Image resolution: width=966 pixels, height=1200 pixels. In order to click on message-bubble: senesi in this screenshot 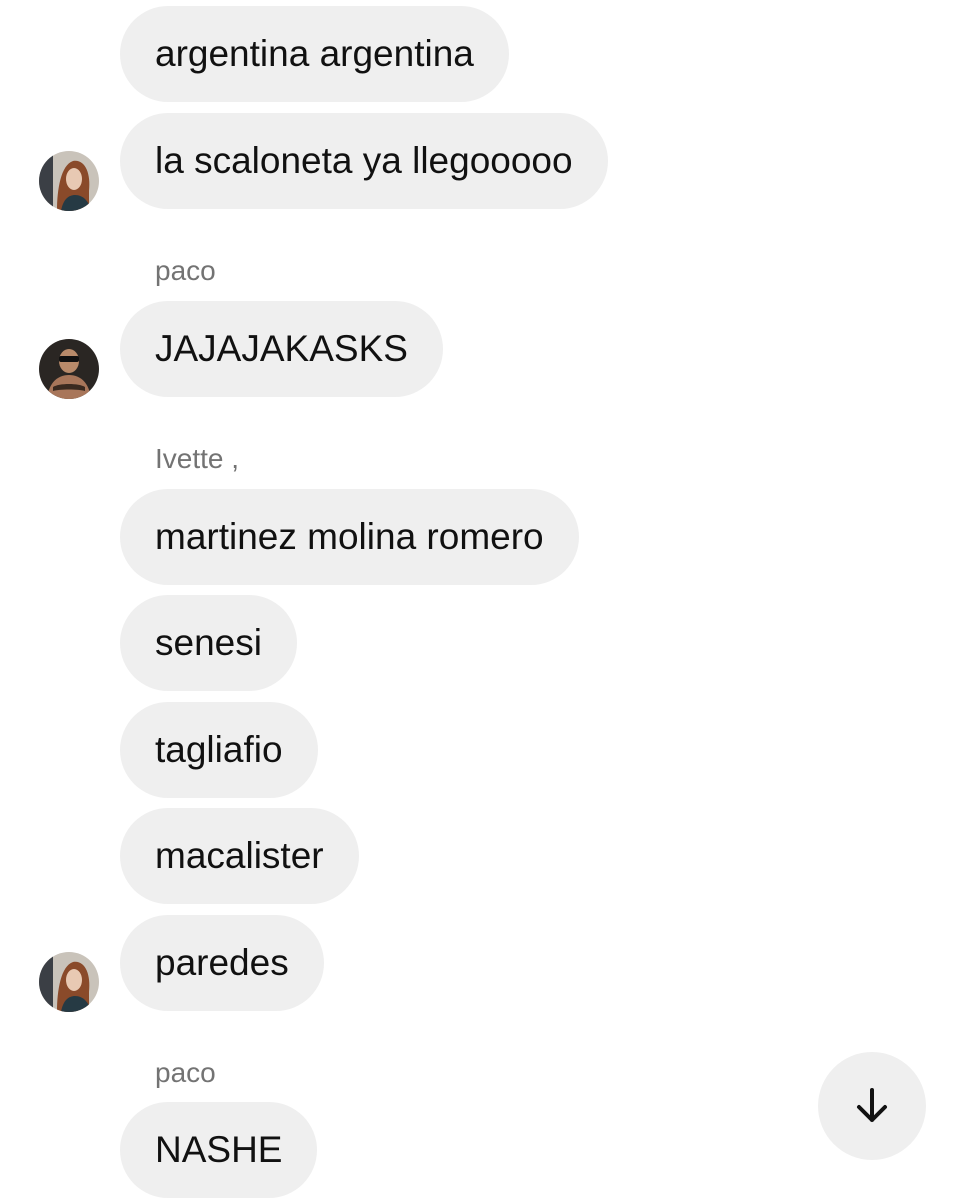, I will do `click(208, 643)`.